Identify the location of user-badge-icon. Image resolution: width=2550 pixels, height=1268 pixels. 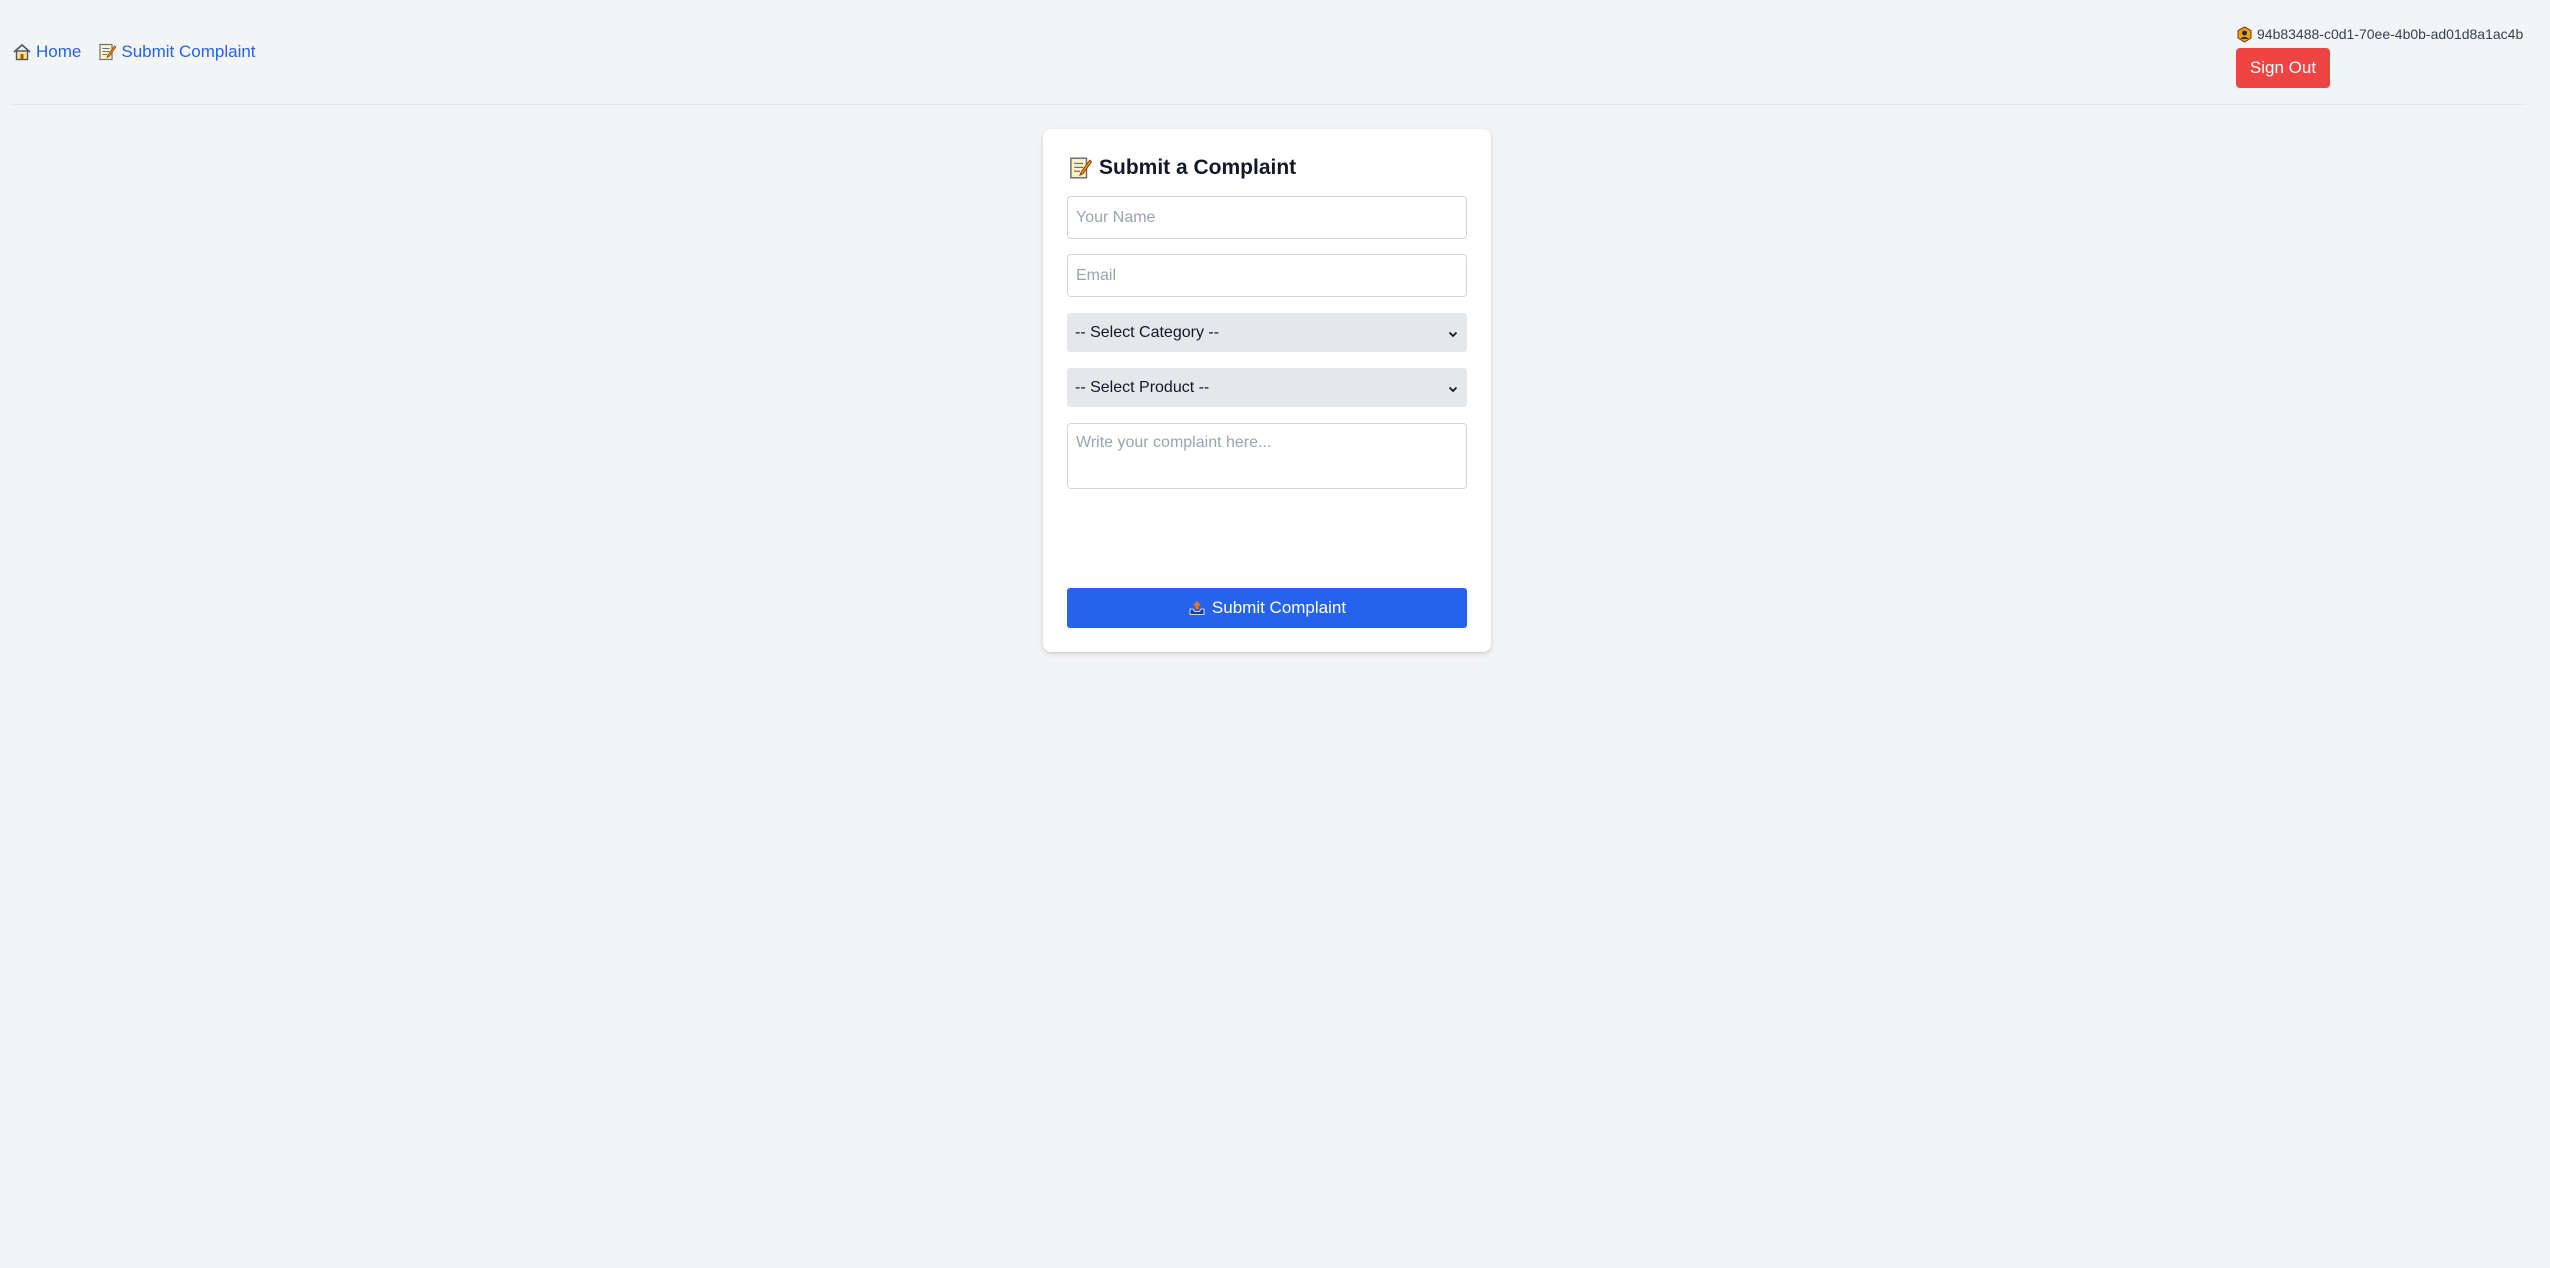
(2244, 34).